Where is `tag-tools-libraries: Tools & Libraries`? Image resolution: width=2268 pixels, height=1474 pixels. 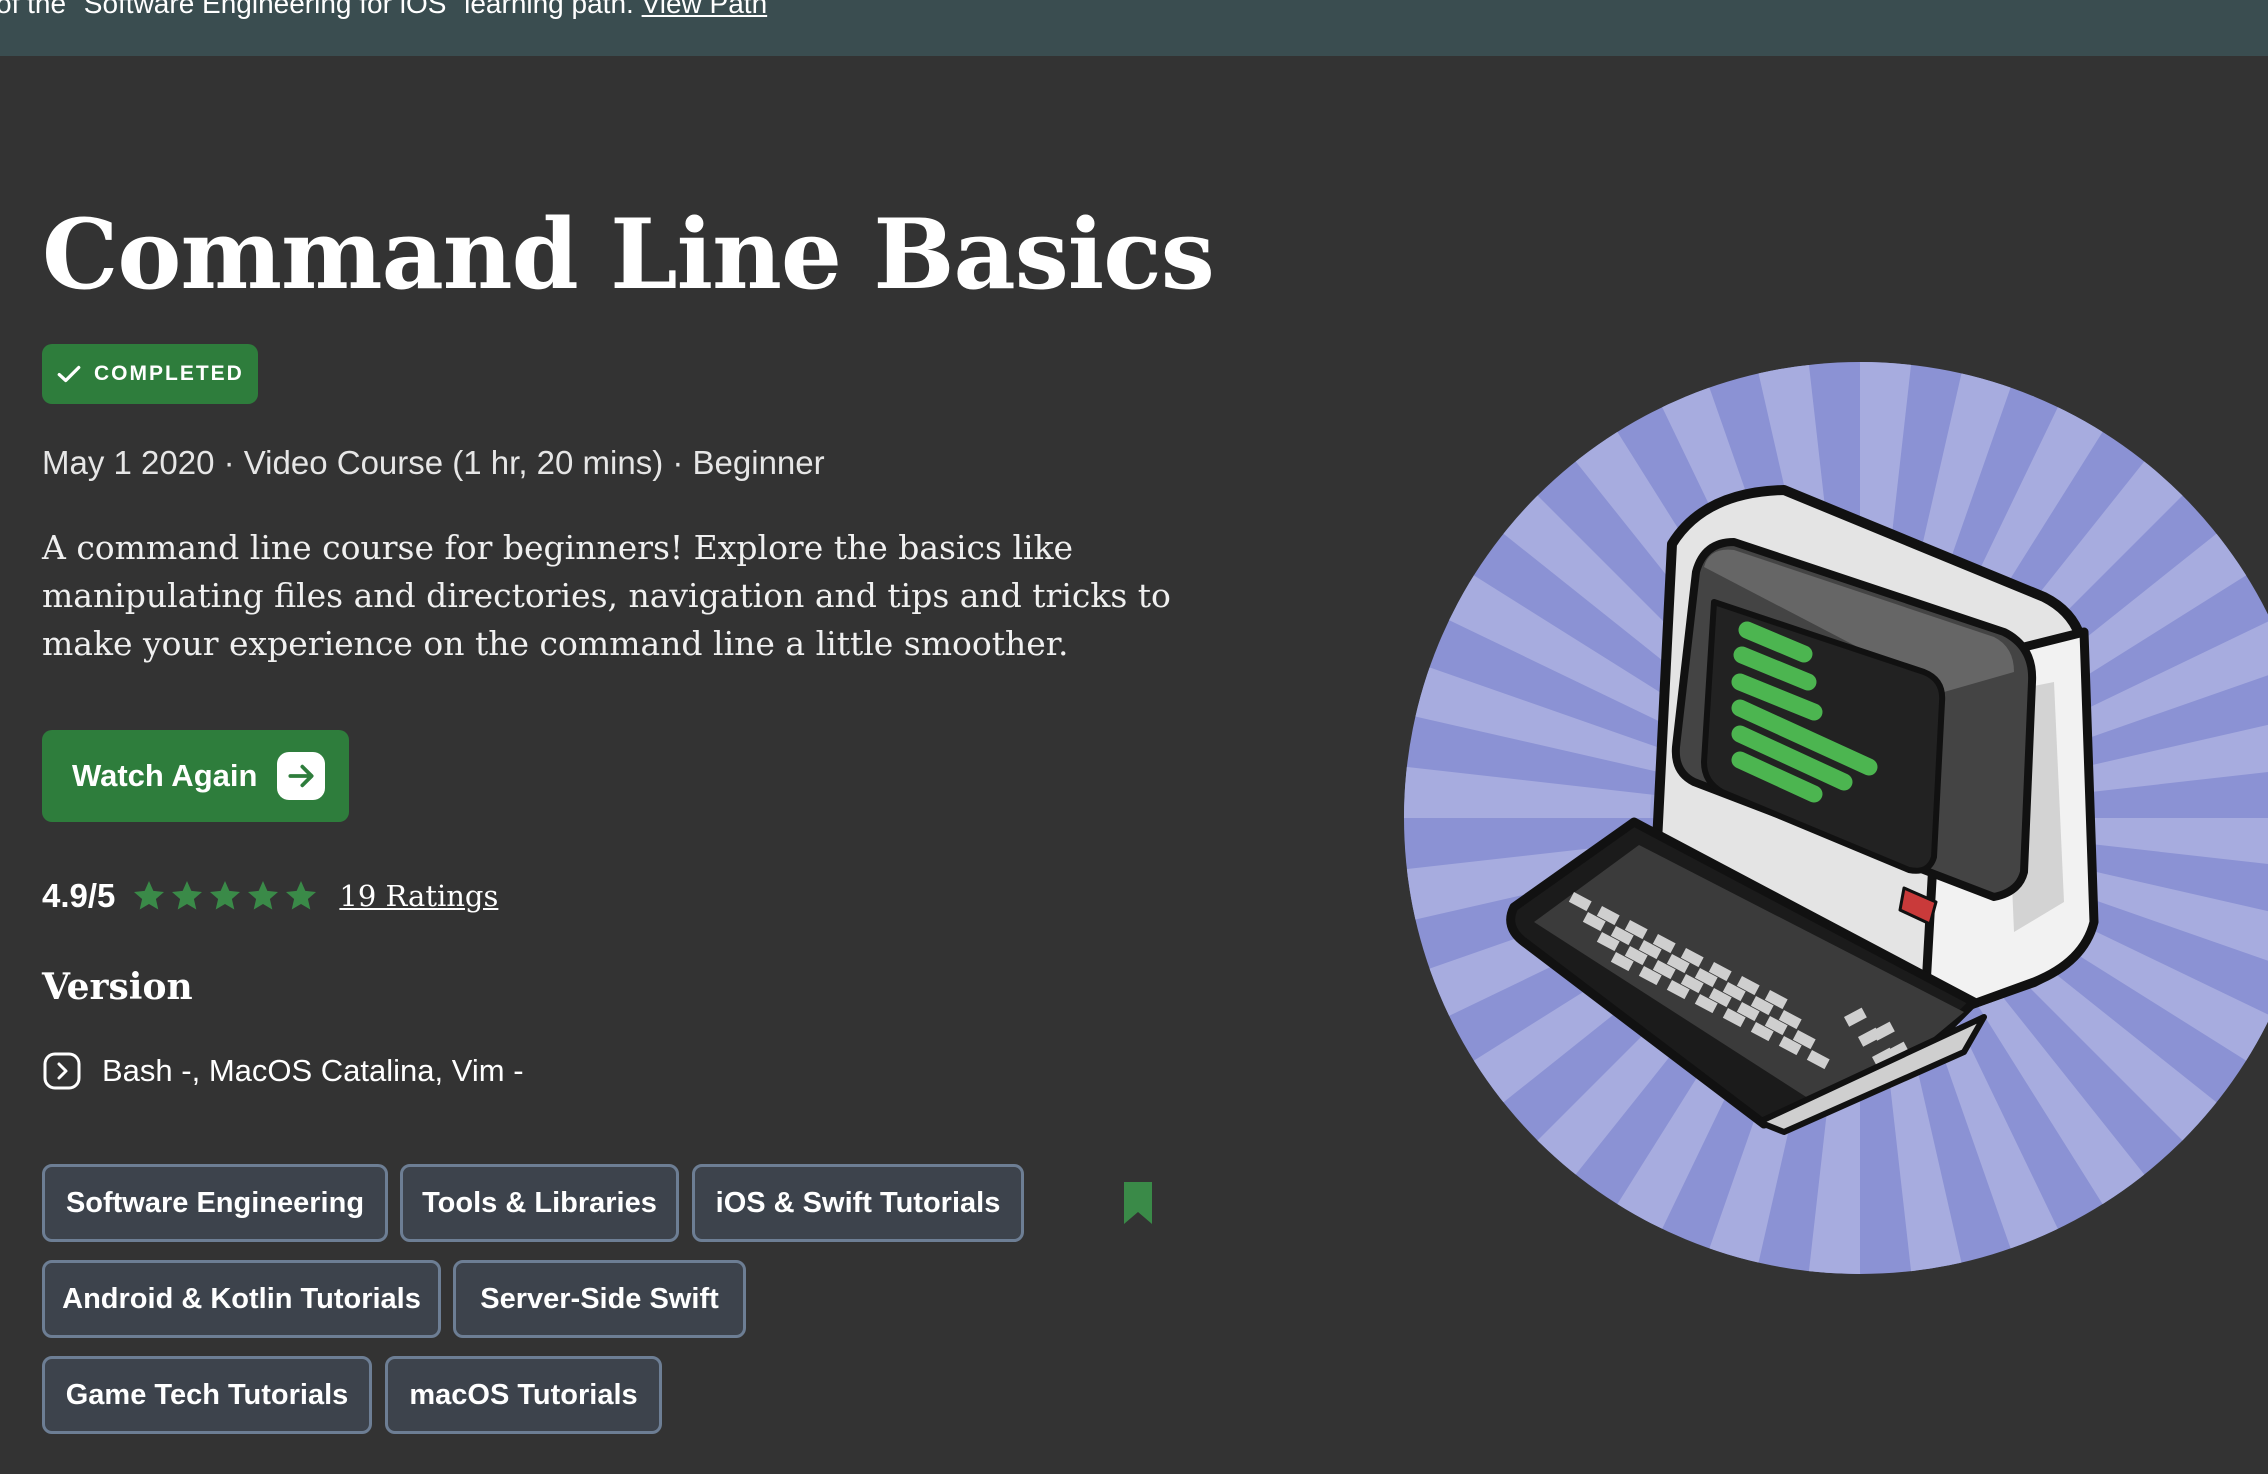
tag-tools-libraries: Tools & Libraries is located at coordinates (539, 1203).